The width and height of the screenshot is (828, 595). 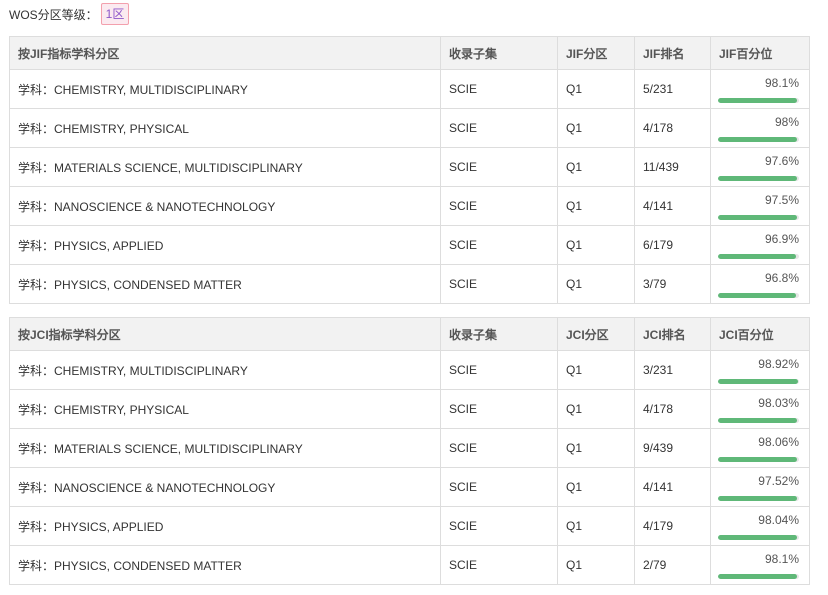 I want to click on jif-subject-cell: 学科：CHEMISTRY, MULTIDISCIPLINARY, so click(x=225, y=89).